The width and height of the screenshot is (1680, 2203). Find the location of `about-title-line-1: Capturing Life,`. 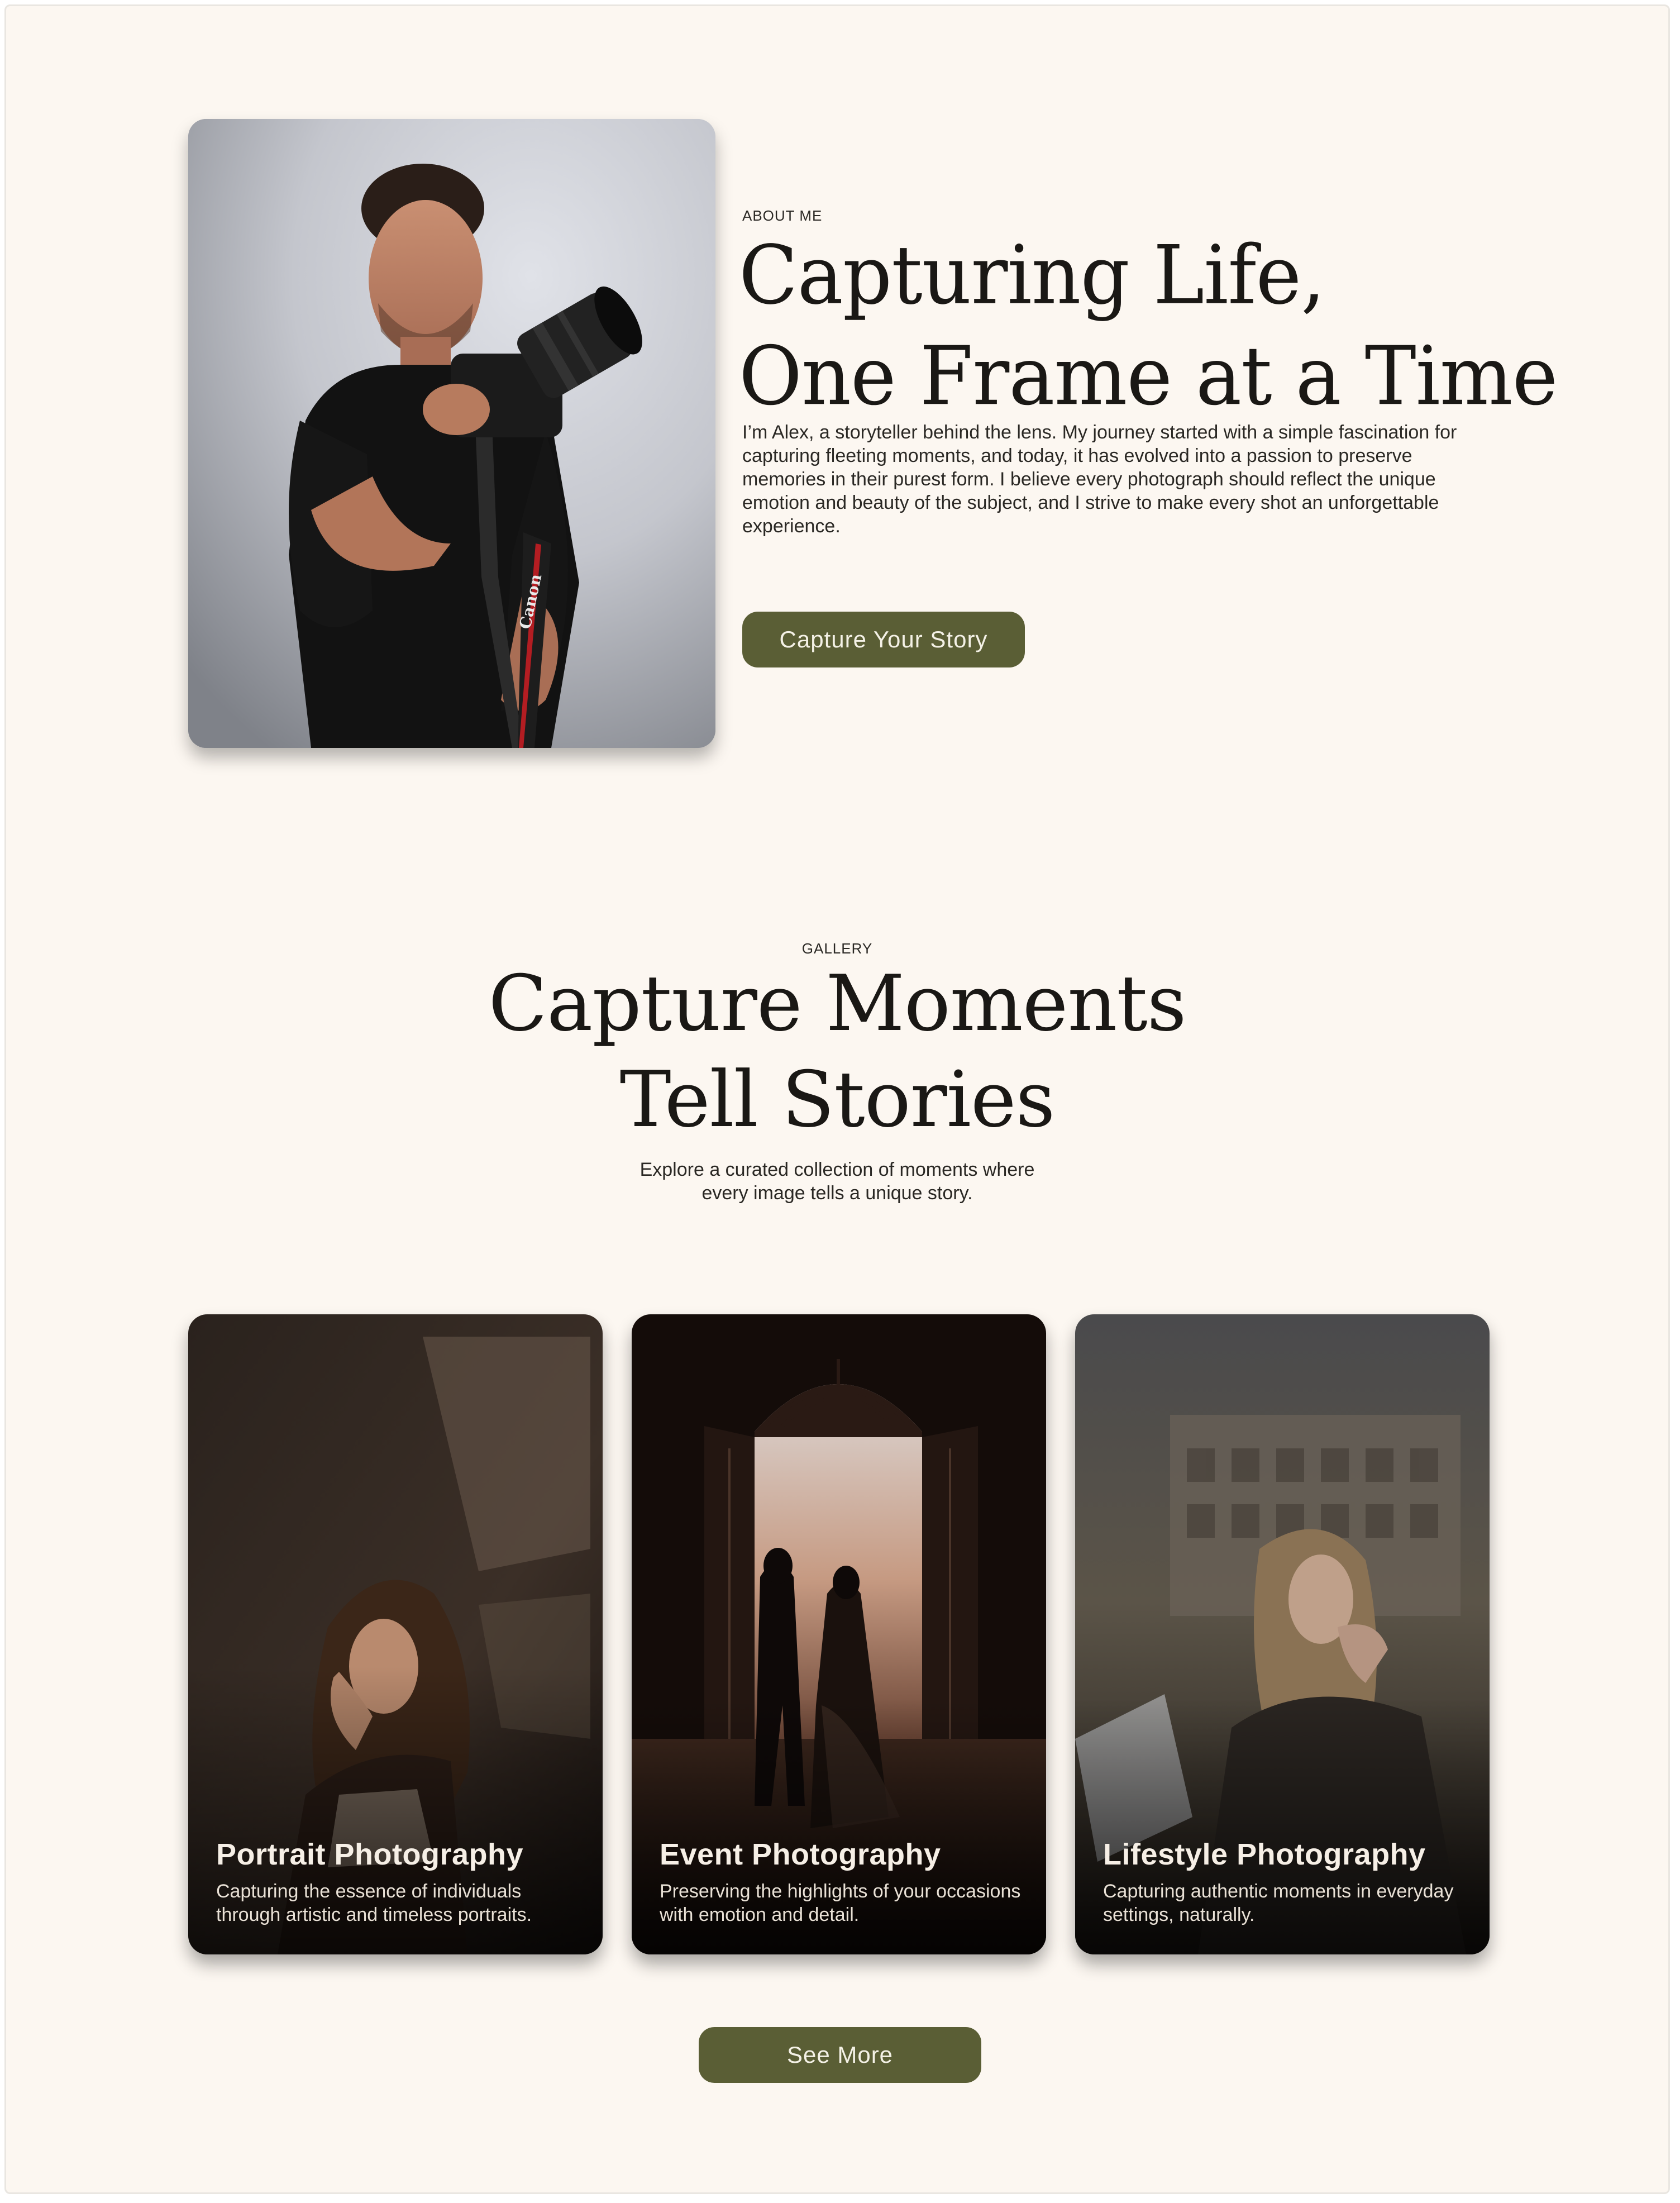

about-title-line-1: Capturing Life, is located at coordinates (1032, 275).